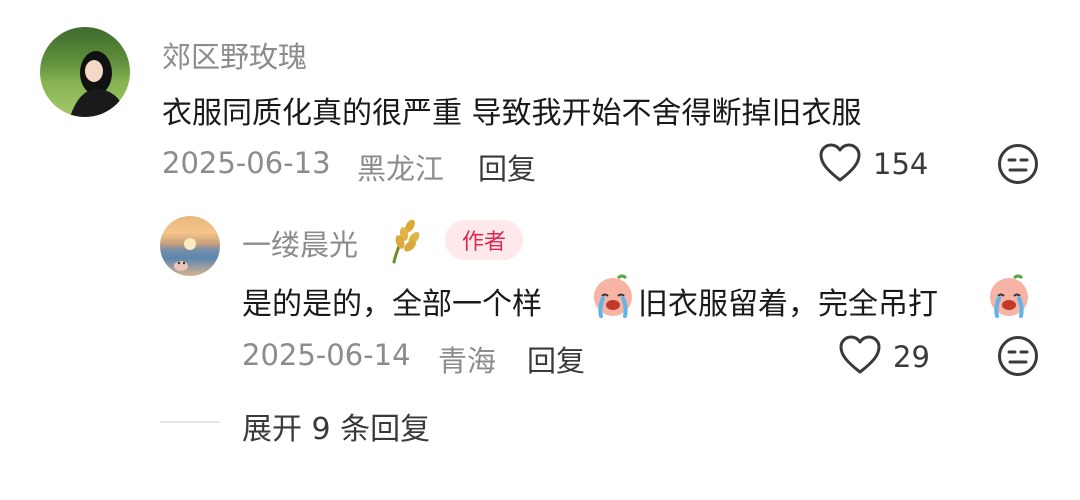 This screenshot has width=1080, height=500. Describe the element at coordinates (401, 169) in the screenshot. I see `comment-location: 黑龙江` at that location.